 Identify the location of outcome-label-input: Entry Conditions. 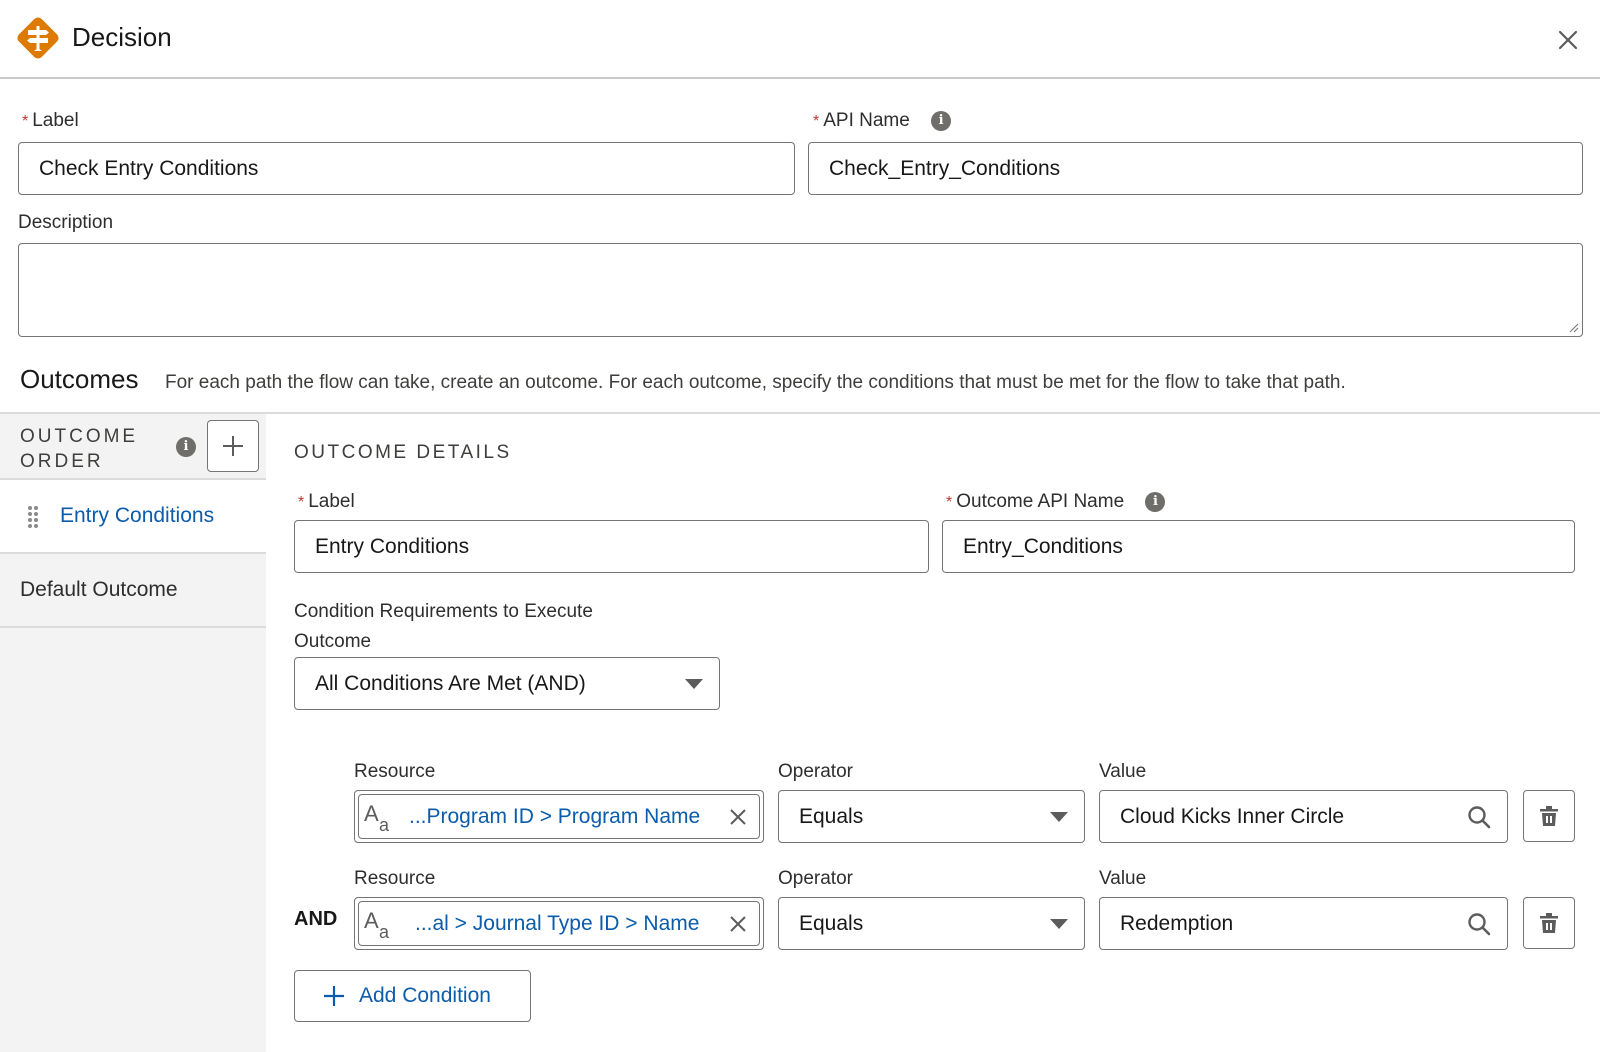
(611, 546).